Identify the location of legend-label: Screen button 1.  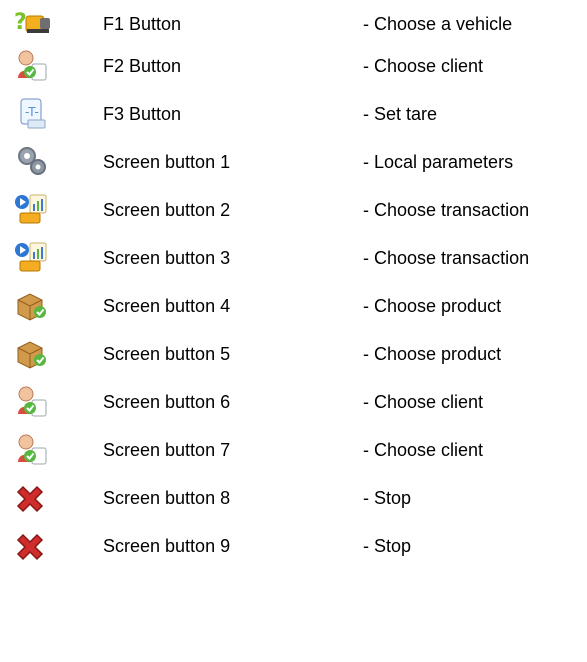
(167, 162).